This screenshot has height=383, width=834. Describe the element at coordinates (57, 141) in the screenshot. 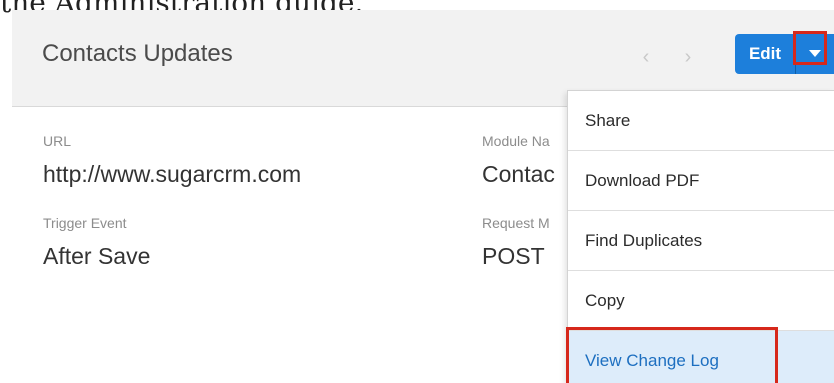

I see `url-label: URL` at that location.